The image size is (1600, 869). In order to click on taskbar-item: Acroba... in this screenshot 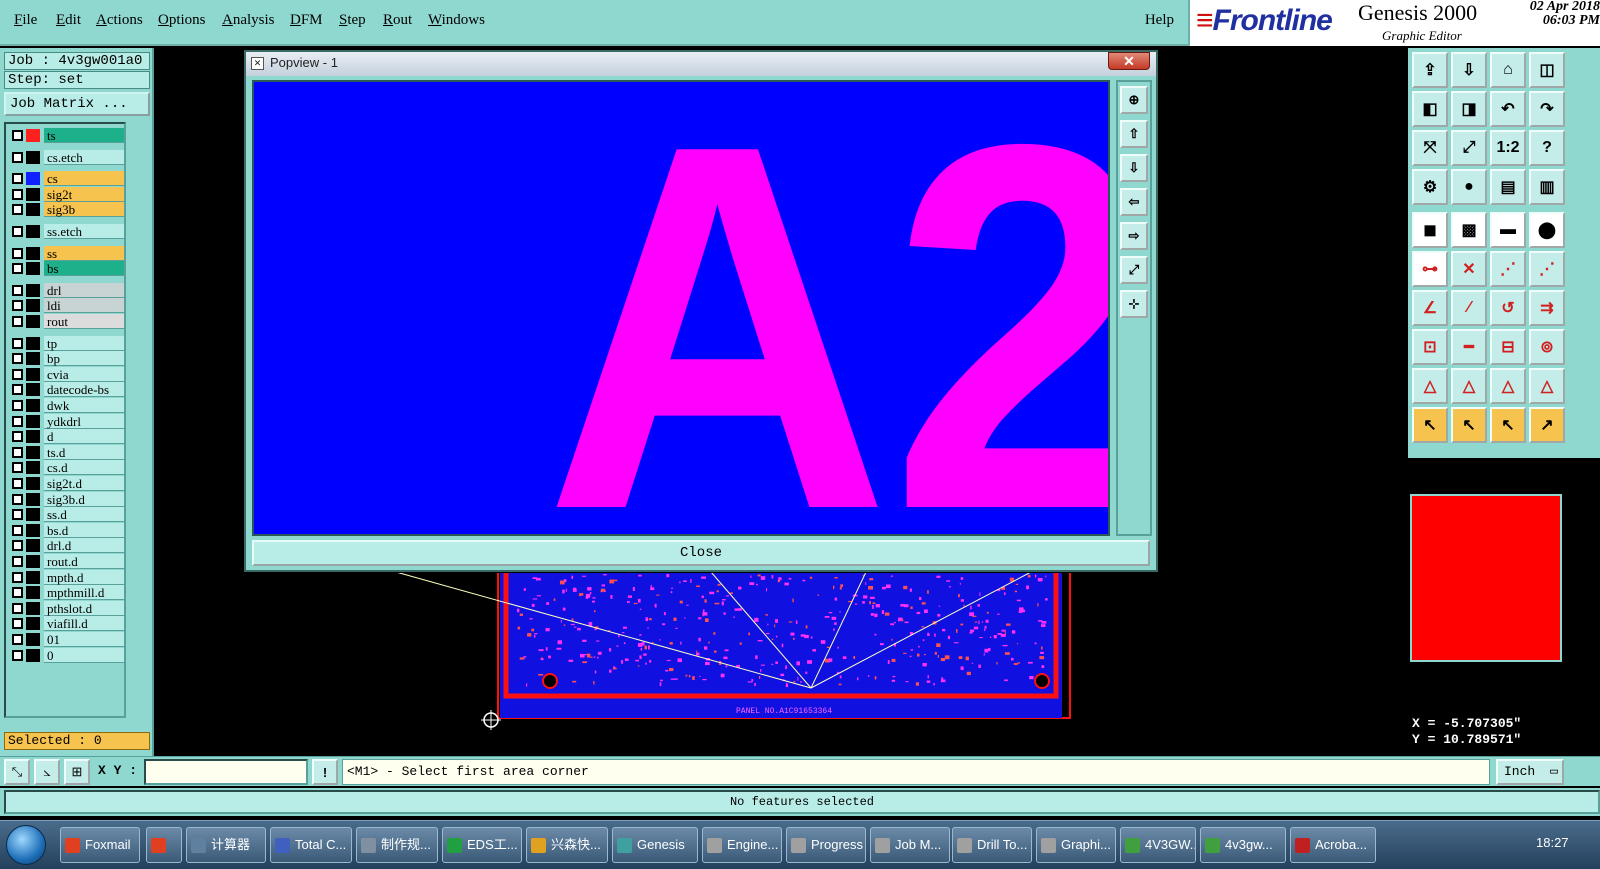, I will do `click(1333, 845)`.